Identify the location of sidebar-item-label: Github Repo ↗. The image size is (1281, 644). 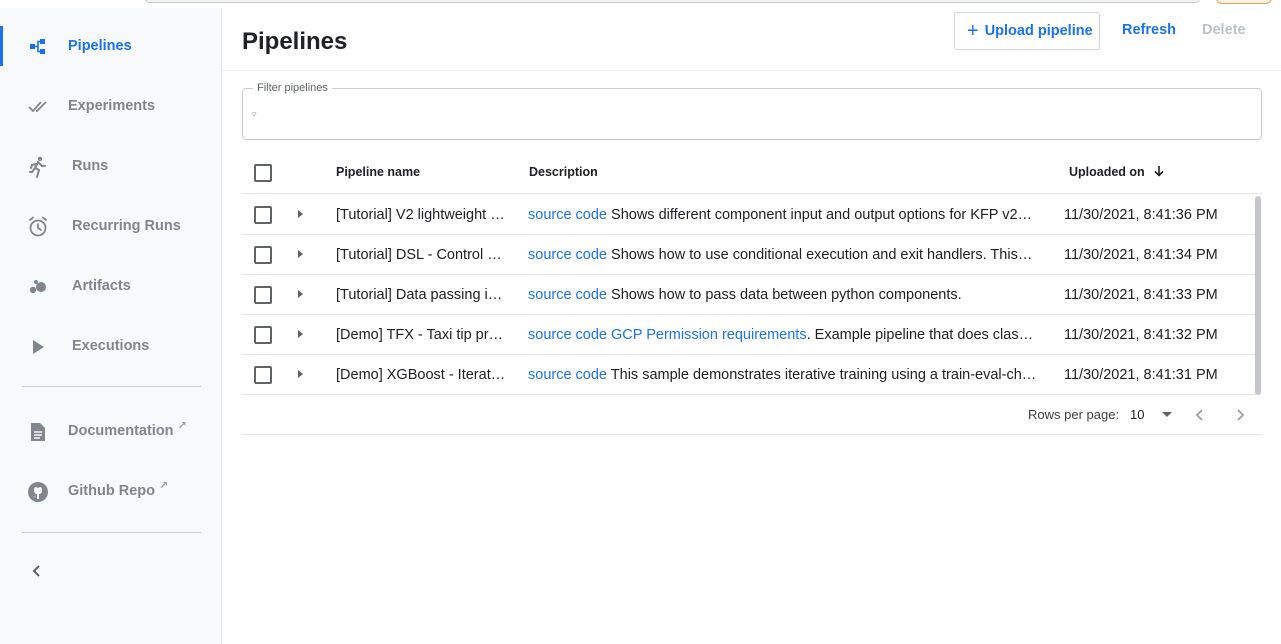
(118, 489).